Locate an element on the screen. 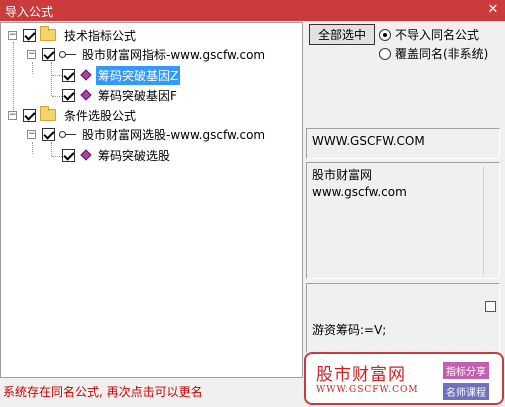 Image resolution: width=505 pixels, height=407 pixels. node-label: 筹码突破基因F is located at coordinates (137, 95).